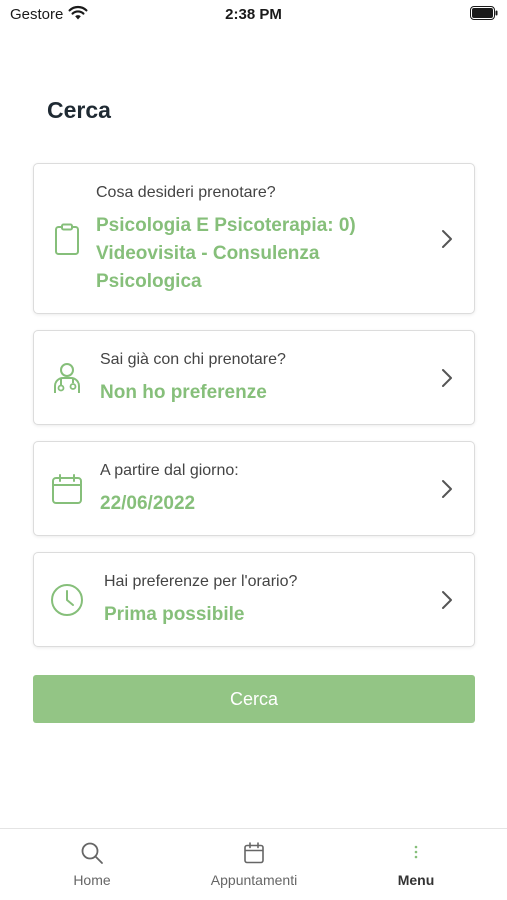  Describe the element at coordinates (149, 281) in the screenshot. I see `service-value-line-3: Psicologica` at that location.